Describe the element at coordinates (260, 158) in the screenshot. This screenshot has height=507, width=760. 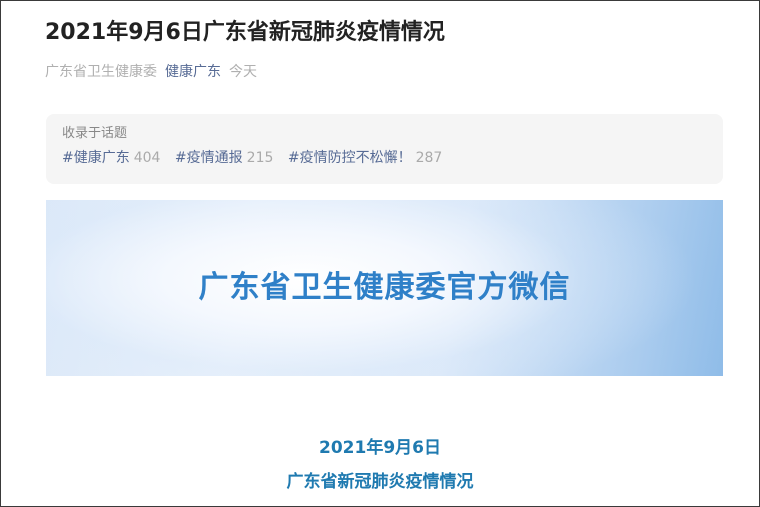
I see `topic-count: 215` at that location.